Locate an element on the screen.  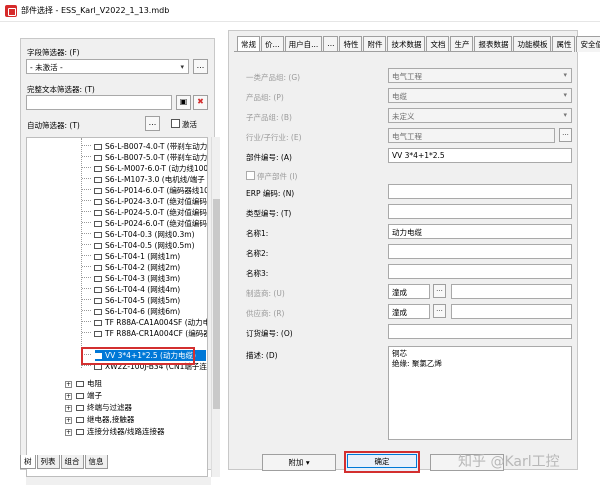
industry-field: 电气工程 is located at coordinates (471, 135).